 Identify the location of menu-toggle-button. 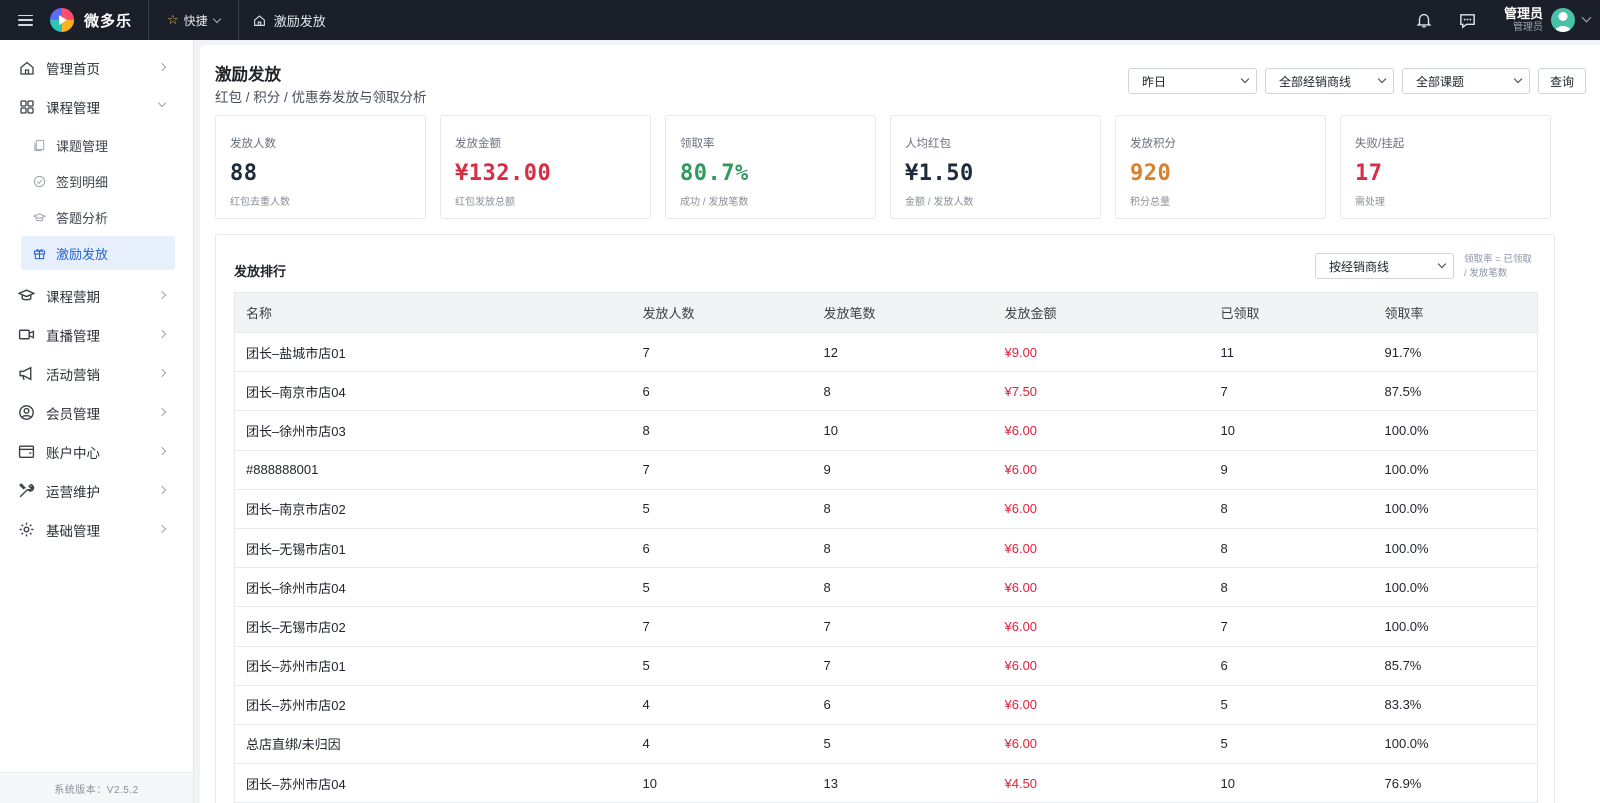
(25, 20).